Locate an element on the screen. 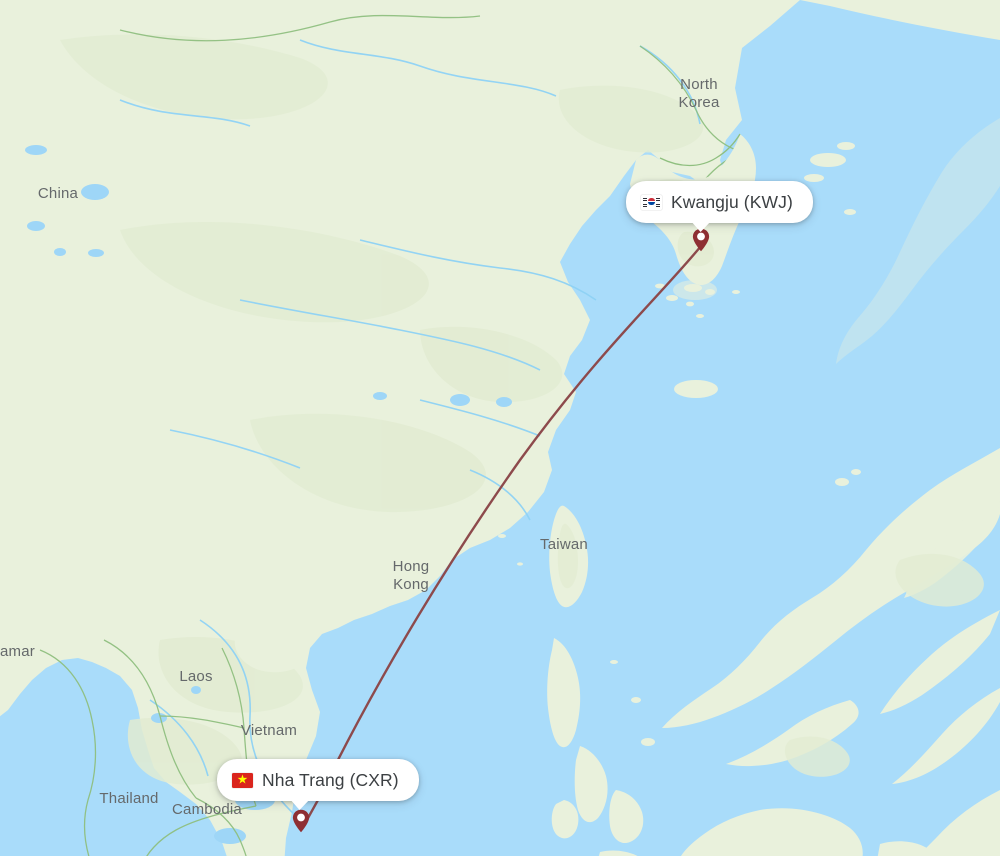 The height and width of the screenshot is (856, 1000). origin-airport-label: Kwangju (KWJ) is located at coordinates (732, 201).